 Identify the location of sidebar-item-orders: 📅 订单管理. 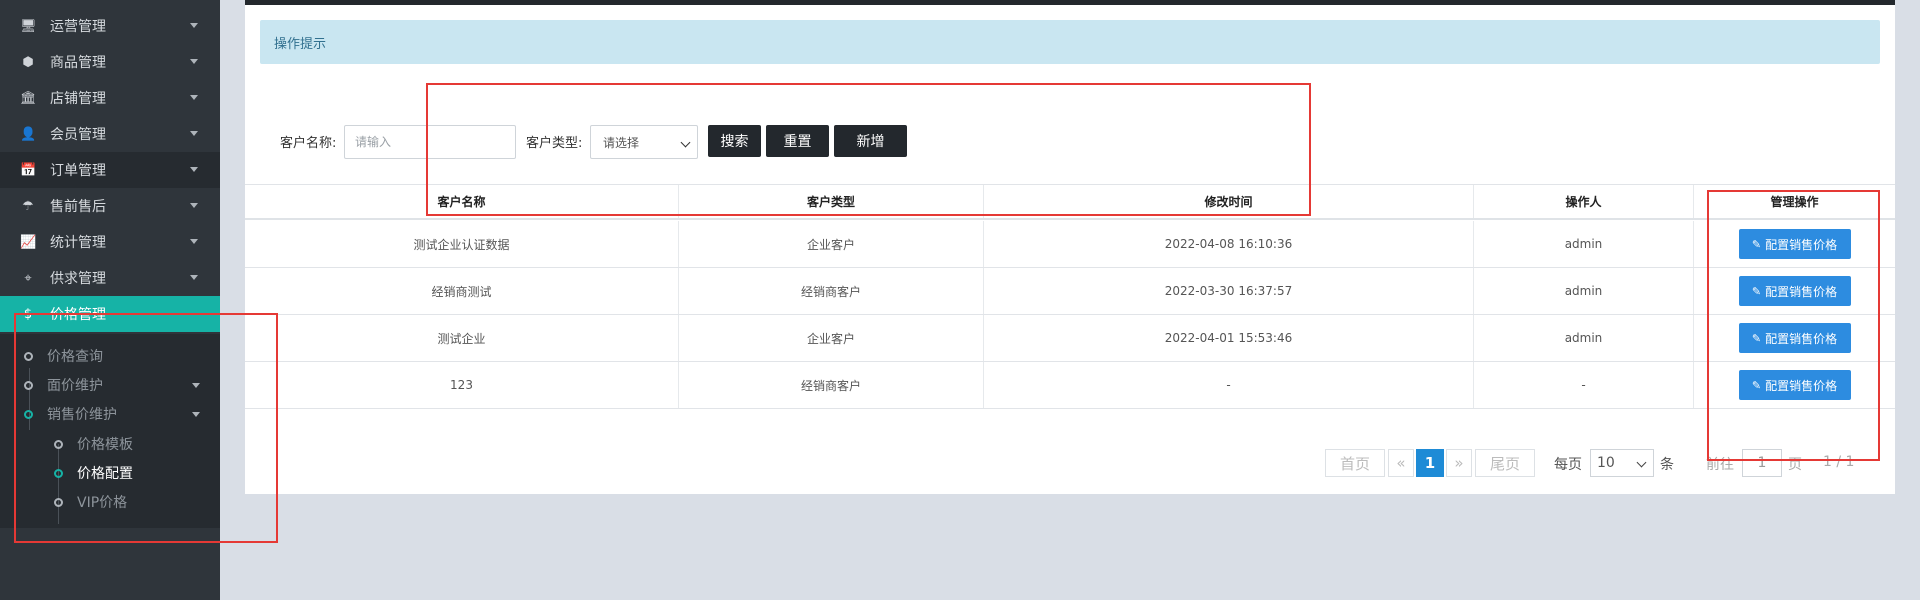
(110, 170).